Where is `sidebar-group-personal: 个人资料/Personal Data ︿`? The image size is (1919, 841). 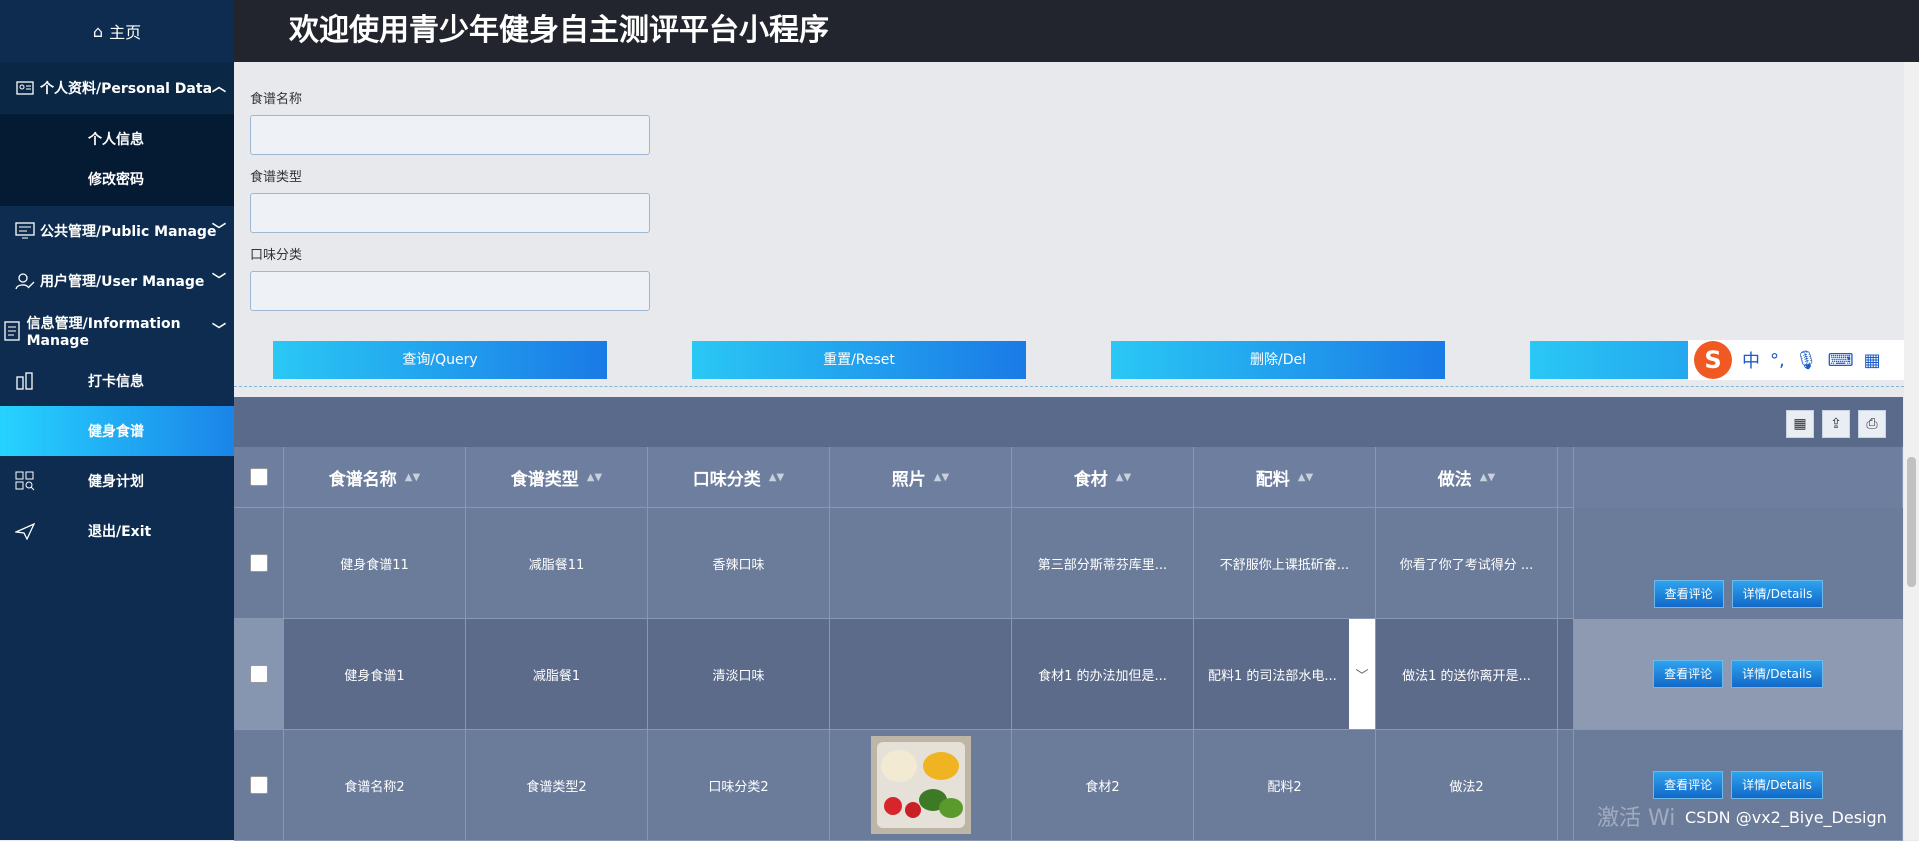 sidebar-group-personal: 个人资料/Personal Data ︿ is located at coordinates (117, 88).